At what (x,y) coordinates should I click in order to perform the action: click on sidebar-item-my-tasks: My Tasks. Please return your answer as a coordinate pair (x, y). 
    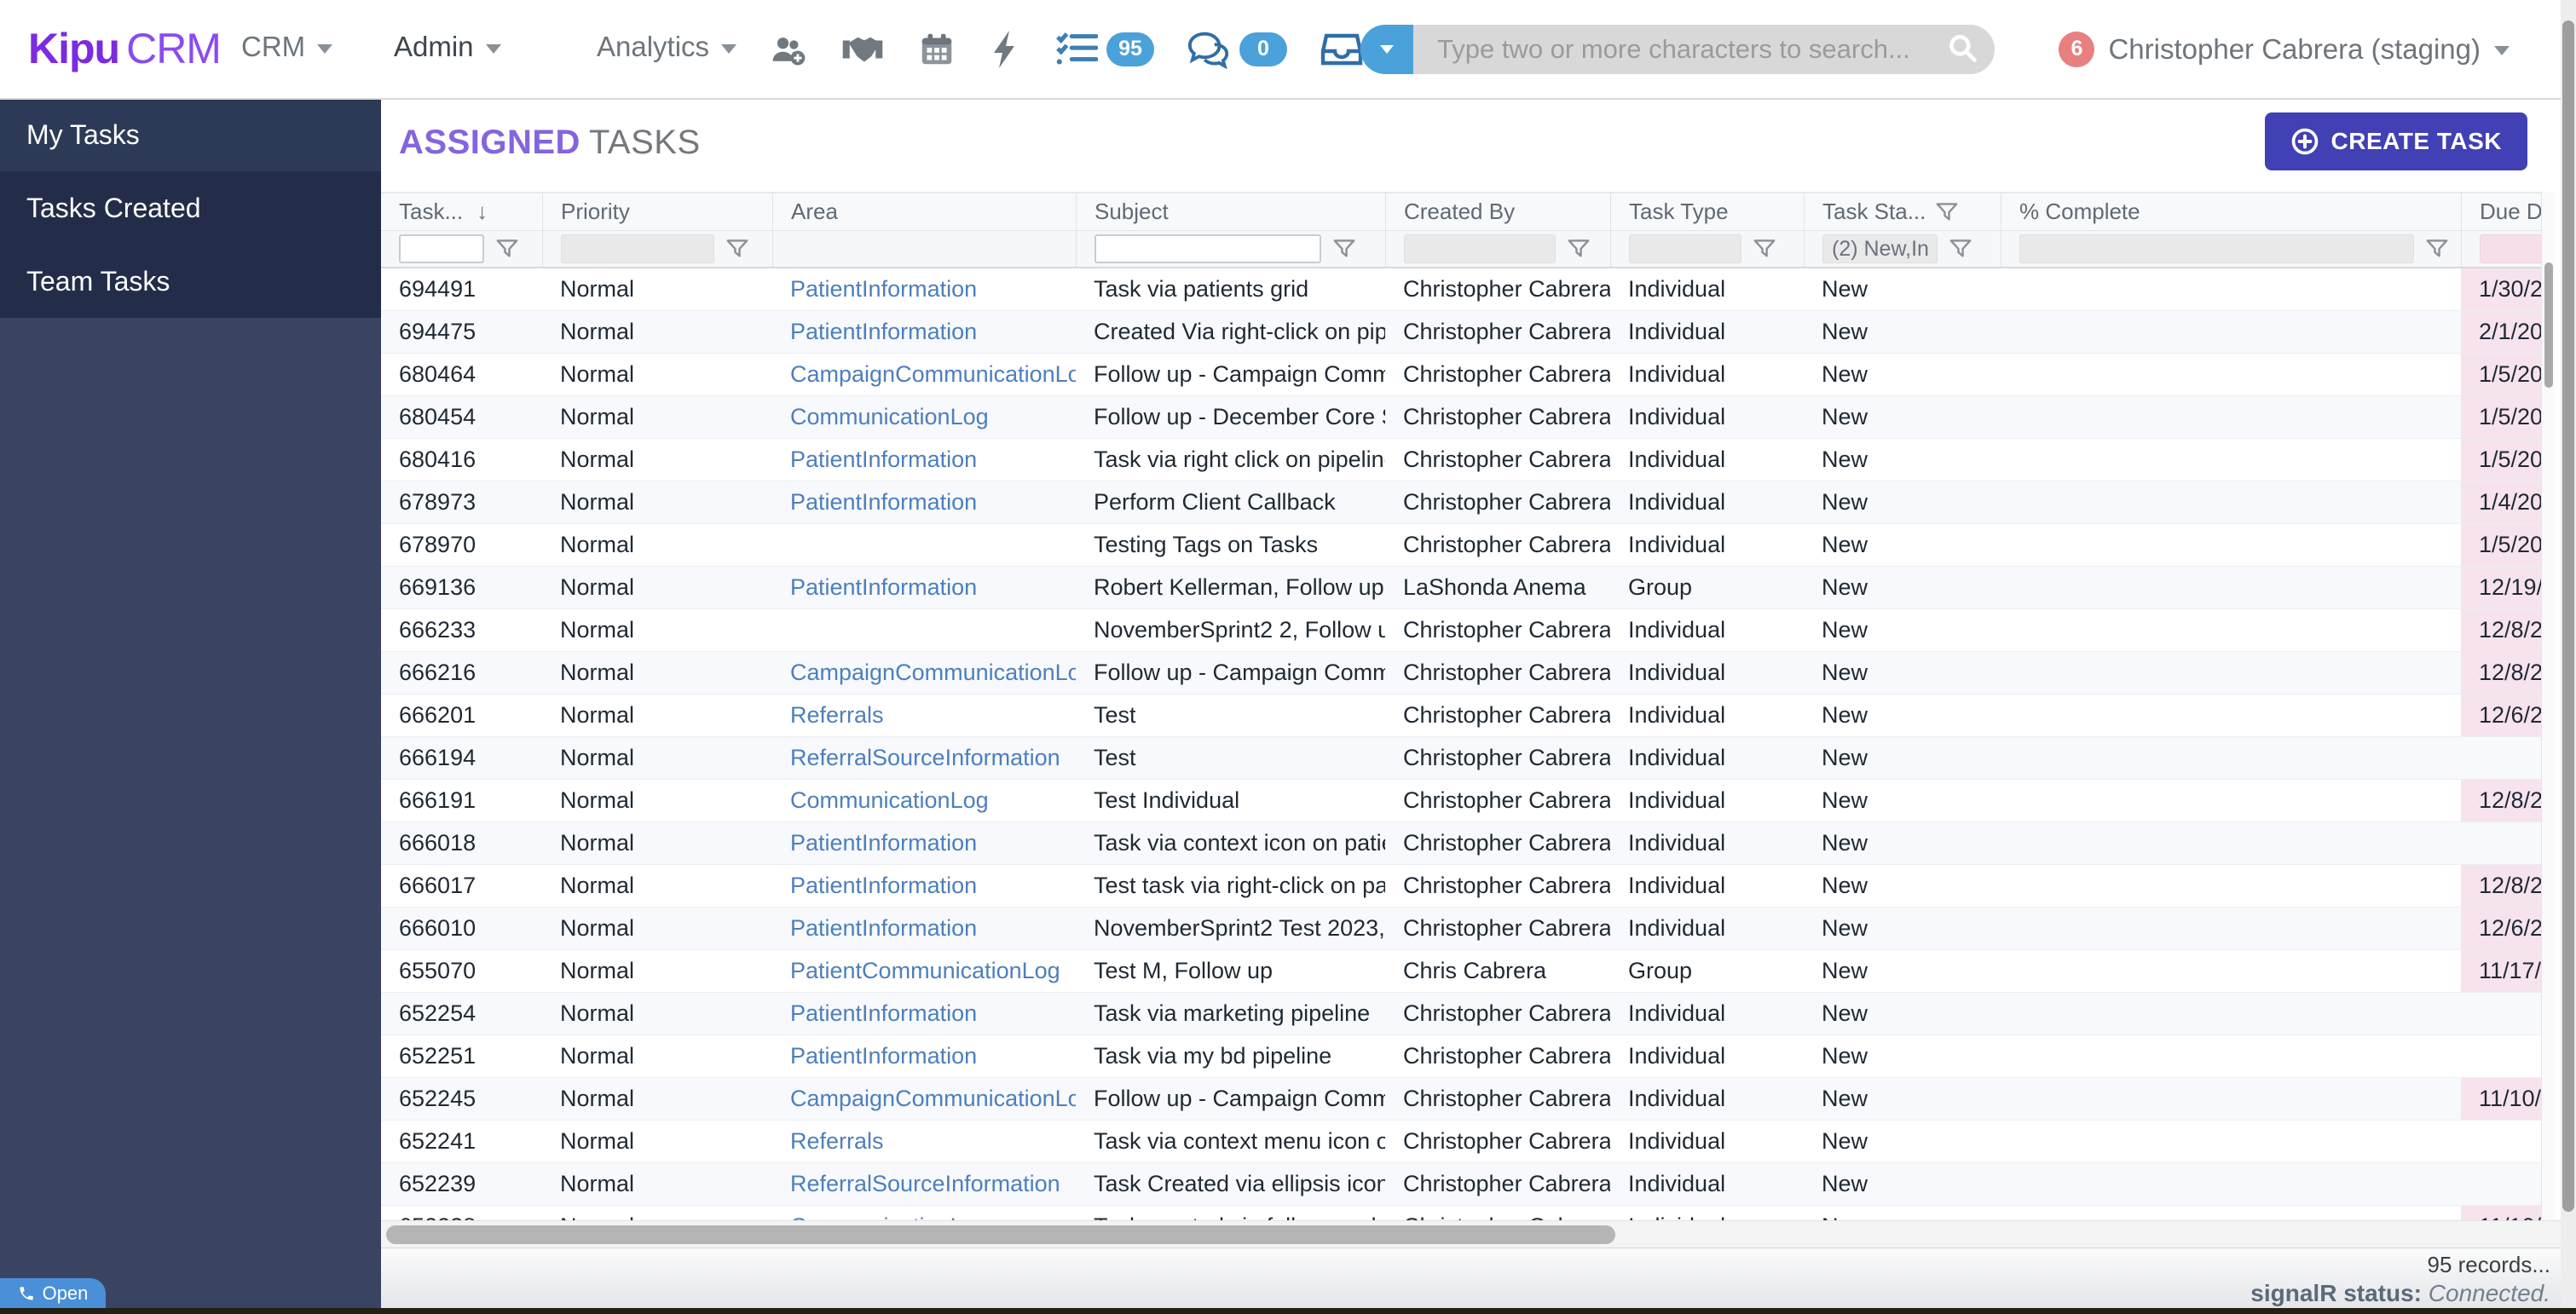
    Looking at the image, I should click on (190, 134).